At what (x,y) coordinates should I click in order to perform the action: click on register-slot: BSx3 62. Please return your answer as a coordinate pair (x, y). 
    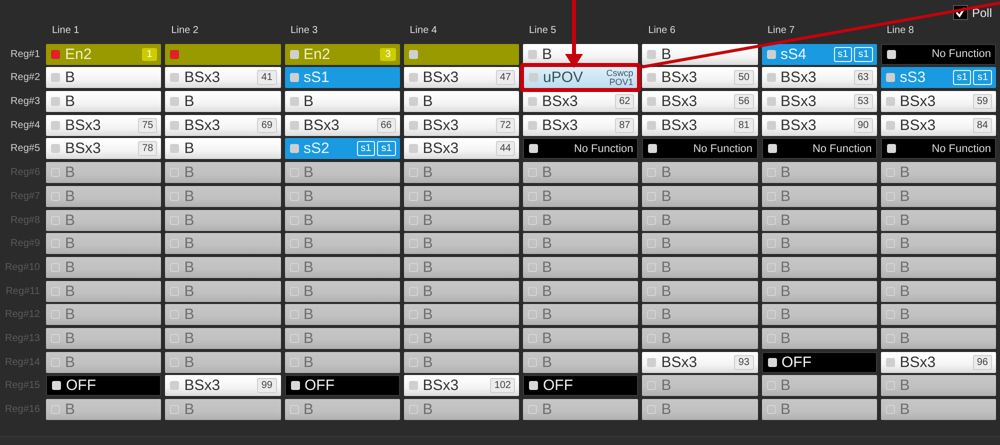
    Looking at the image, I should click on (580, 101).